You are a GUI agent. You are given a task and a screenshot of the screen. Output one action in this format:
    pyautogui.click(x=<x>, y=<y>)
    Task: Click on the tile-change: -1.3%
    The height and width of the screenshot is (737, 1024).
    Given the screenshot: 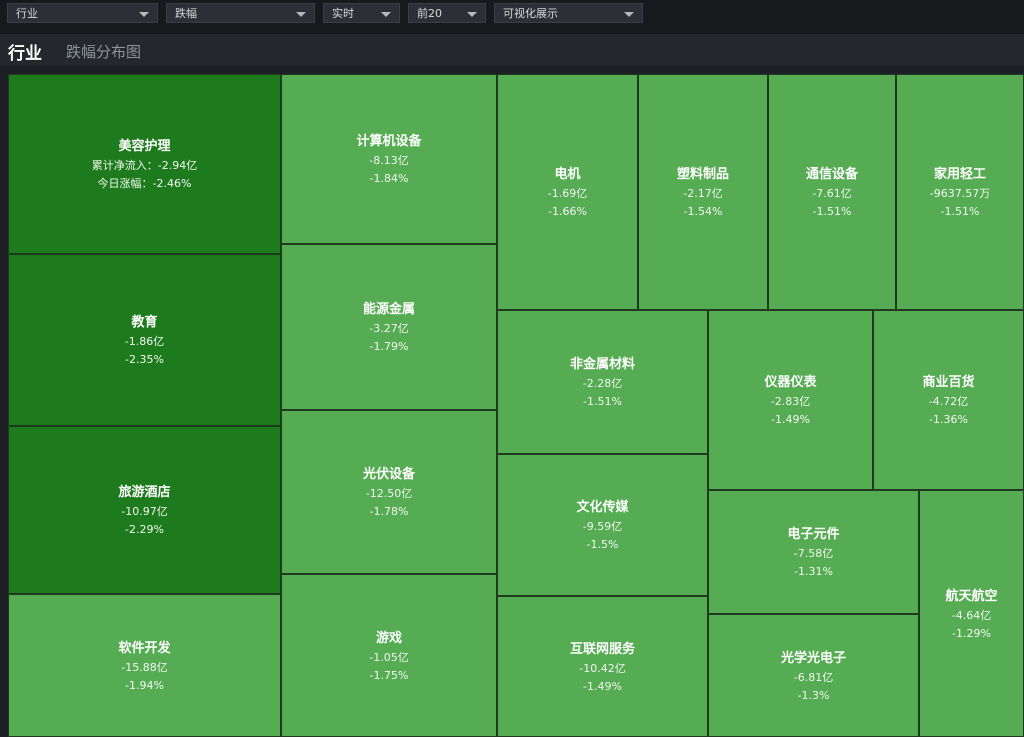 What is the action you would take?
    pyautogui.click(x=813, y=695)
    